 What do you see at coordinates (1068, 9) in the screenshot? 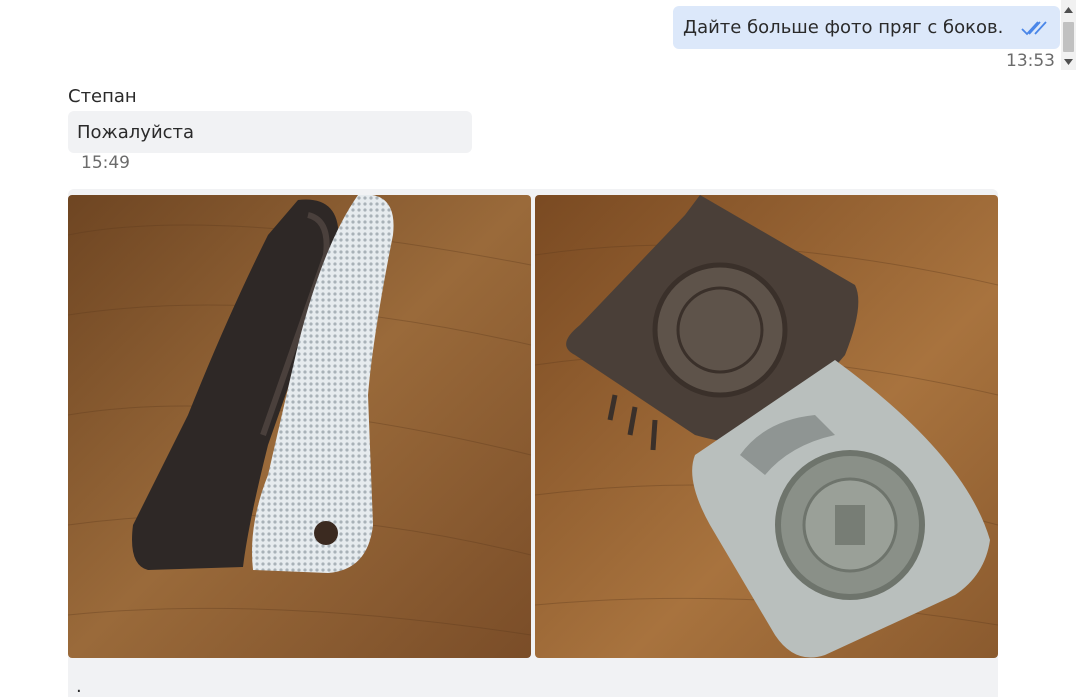
I see `scroll-up-arrow-icon` at bounding box center [1068, 9].